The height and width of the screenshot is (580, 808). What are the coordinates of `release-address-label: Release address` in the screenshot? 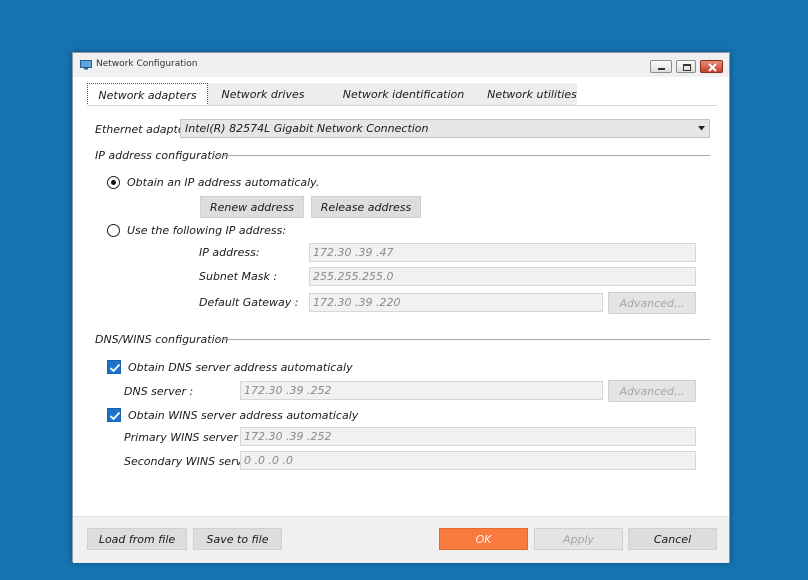 It's located at (366, 207).